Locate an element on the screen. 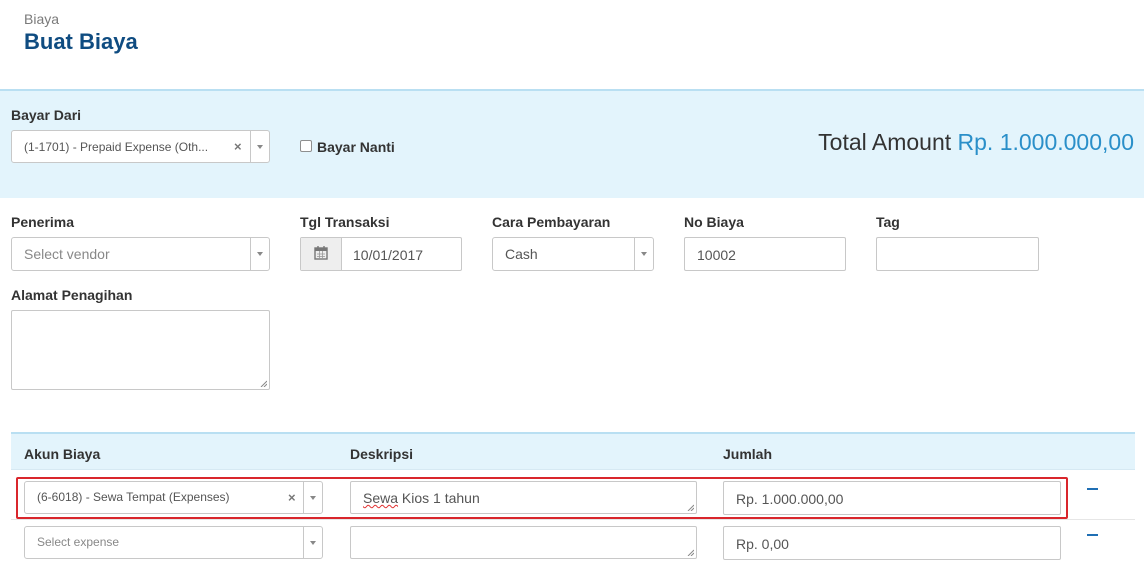  penerima-label: Penerima is located at coordinates (43, 222).